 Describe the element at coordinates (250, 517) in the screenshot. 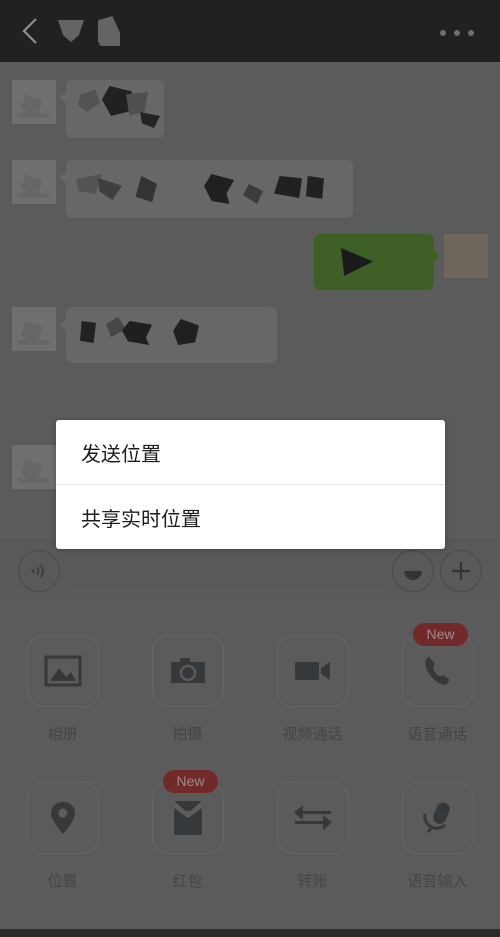

I see `dialog-item-share-live-location: 共享实时位置` at that location.